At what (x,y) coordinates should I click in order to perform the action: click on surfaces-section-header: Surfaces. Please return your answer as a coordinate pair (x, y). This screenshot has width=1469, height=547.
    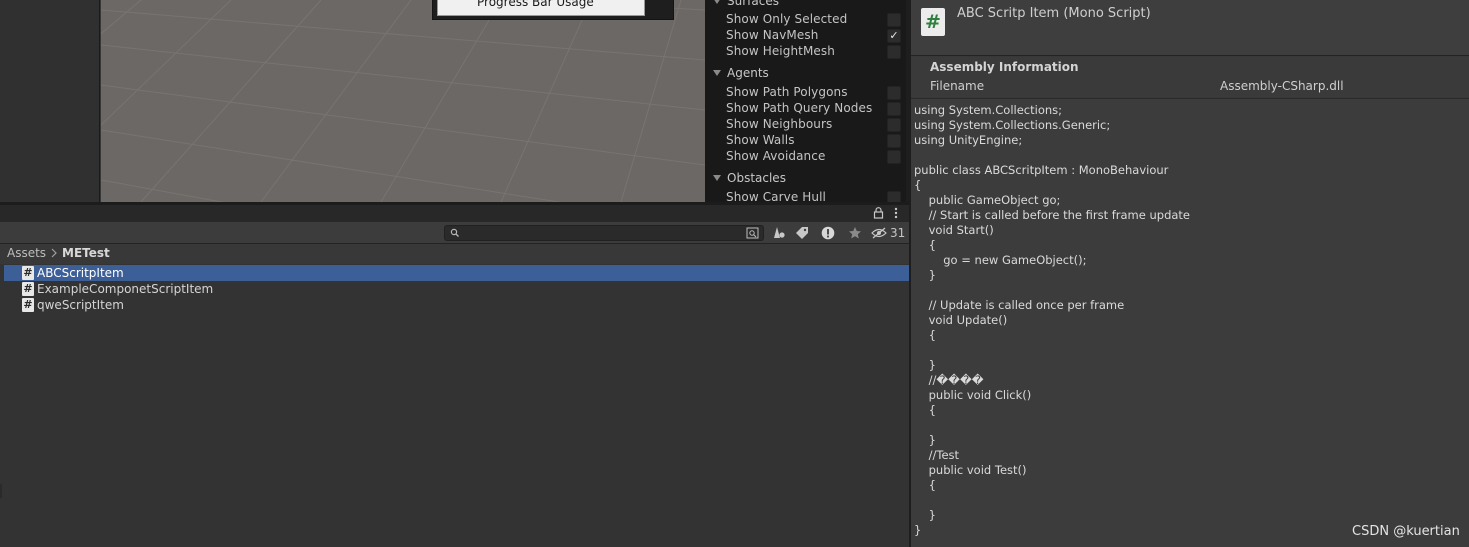
    Looking at the image, I should click on (746, 4).